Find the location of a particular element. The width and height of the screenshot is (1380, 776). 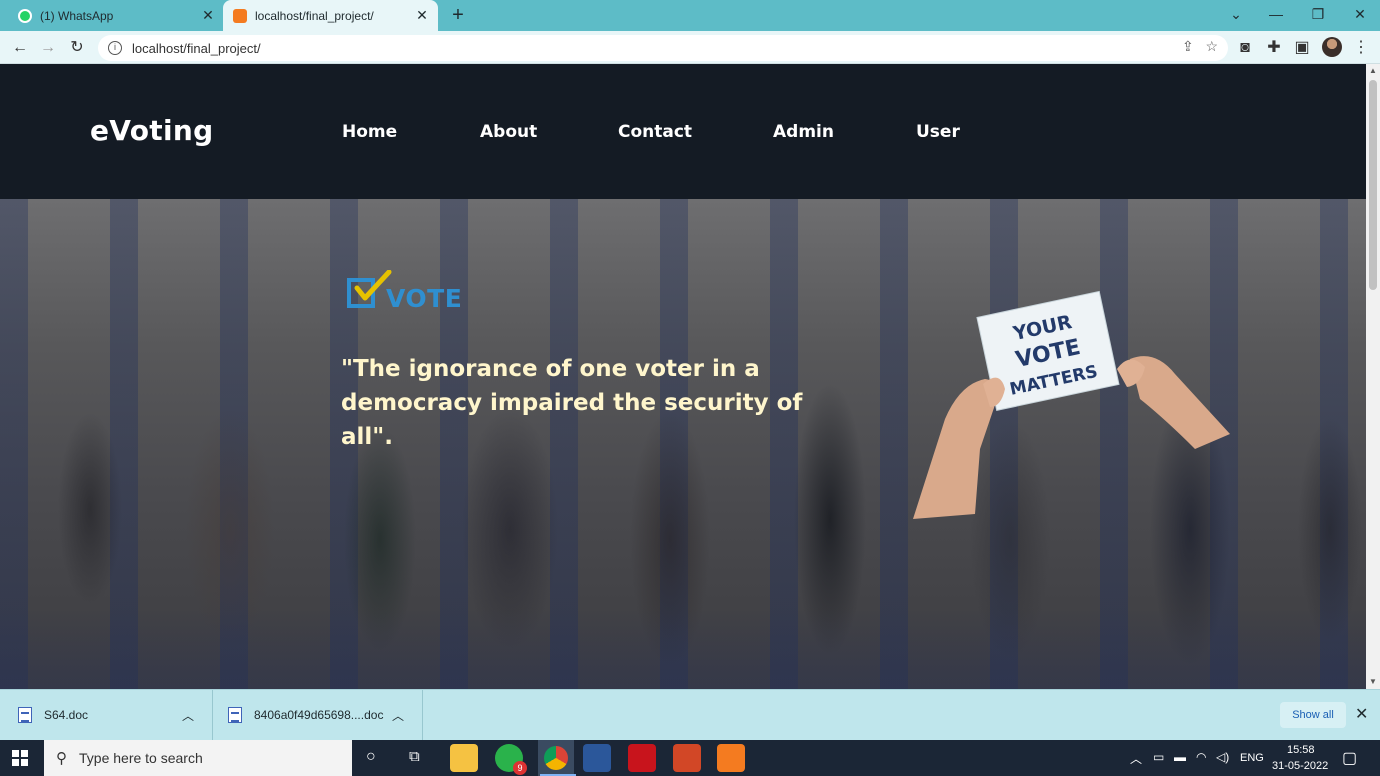

menu-icon: ⋮ is located at coordinates (1361, 48).